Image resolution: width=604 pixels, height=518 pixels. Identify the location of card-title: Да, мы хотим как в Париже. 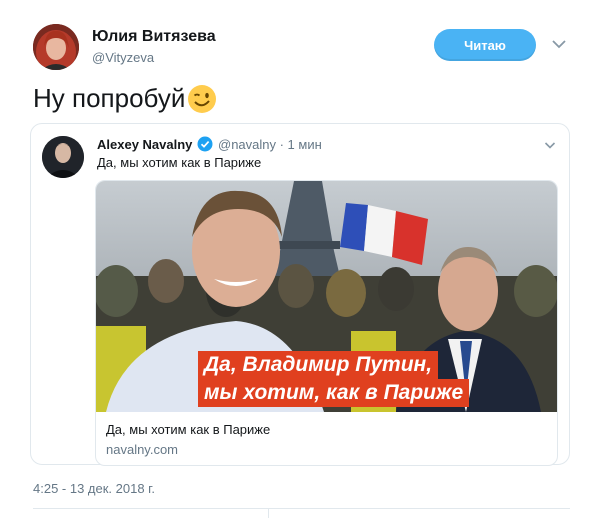
(188, 429).